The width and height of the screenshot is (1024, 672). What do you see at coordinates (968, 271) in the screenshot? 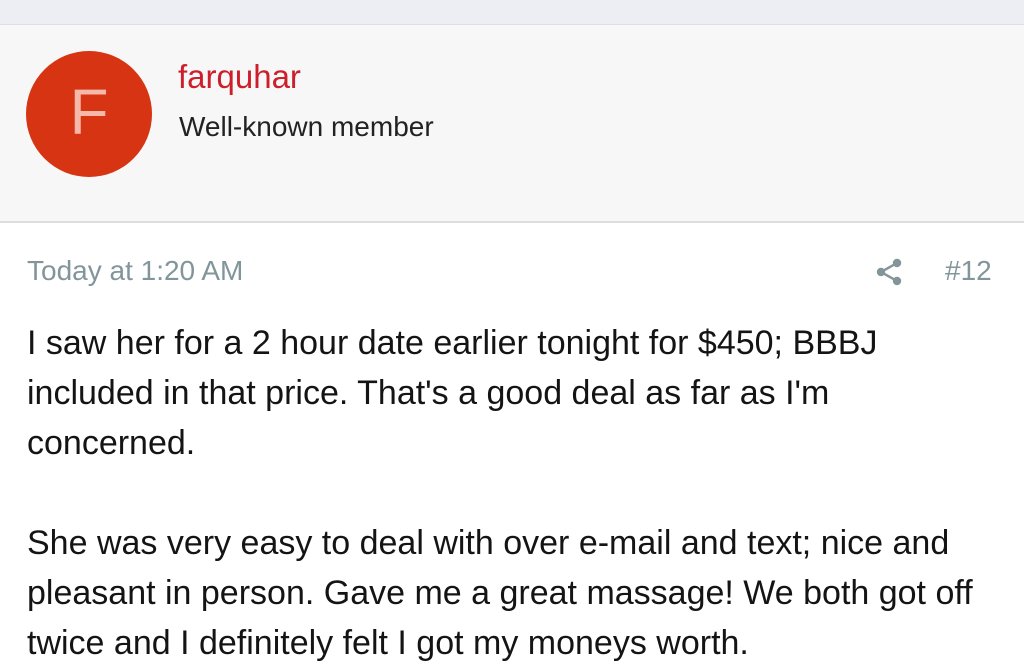
I see `post-number-link: #12` at bounding box center [968, 271].